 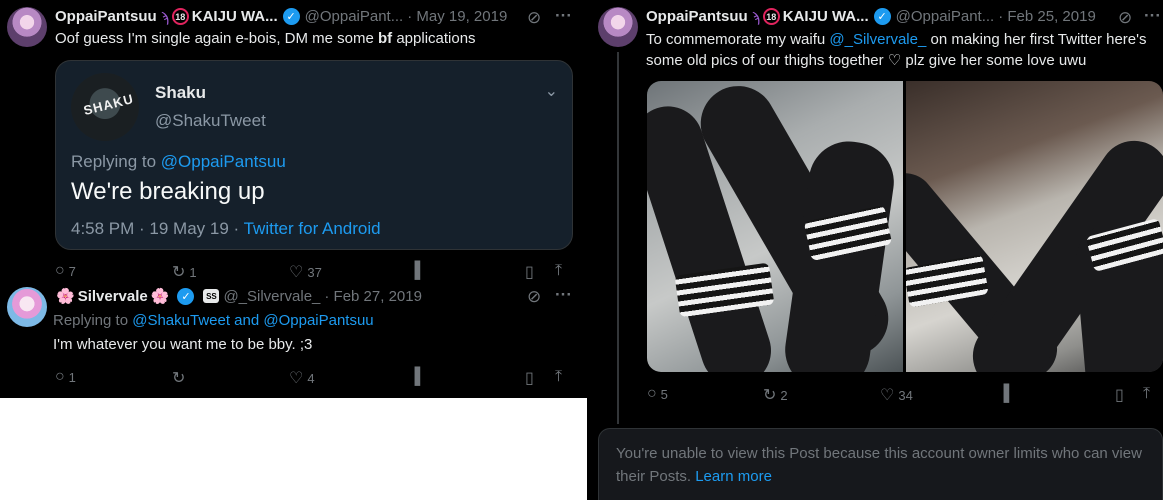 What do you see at coordinates (157, 228) in the screenshot?
I see `quoted-timestamp: 4:58 PM · 19 May 19 ·` at bounding box center [157, 228].